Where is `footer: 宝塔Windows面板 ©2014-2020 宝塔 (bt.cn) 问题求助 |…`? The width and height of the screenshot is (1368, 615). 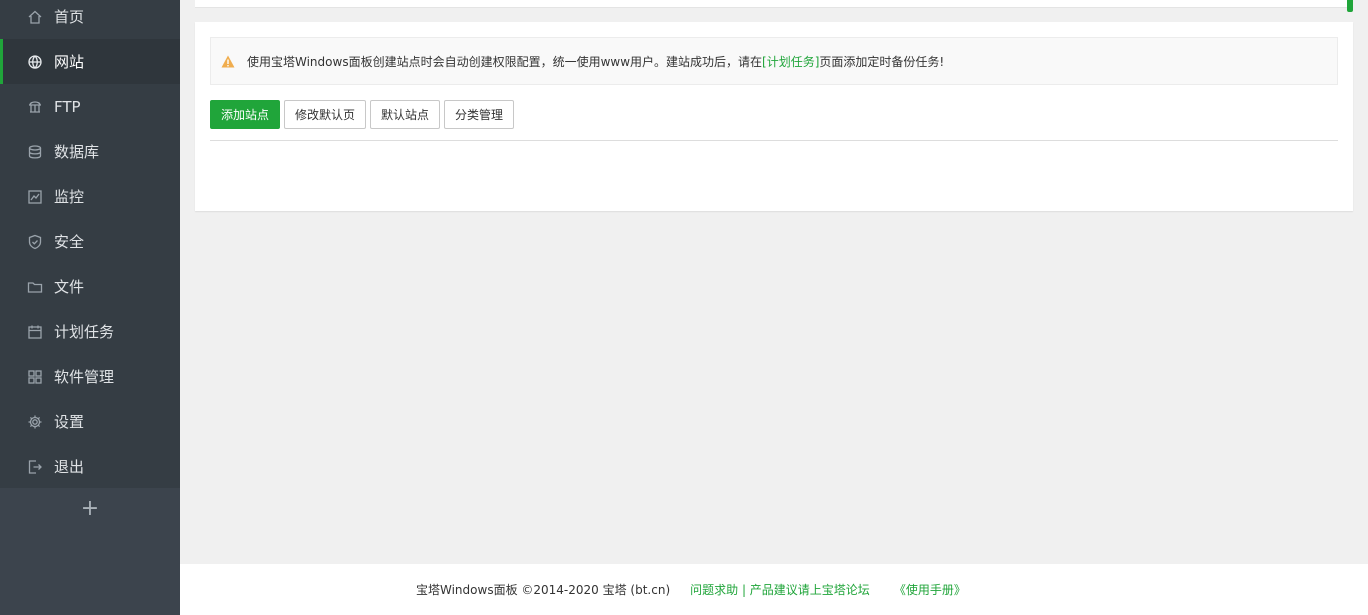
footer: 宝塔Windows面板 ©2014-2020 宝塔 (bt.cn) 问题求助 |… is located at coordinates (774, 589).